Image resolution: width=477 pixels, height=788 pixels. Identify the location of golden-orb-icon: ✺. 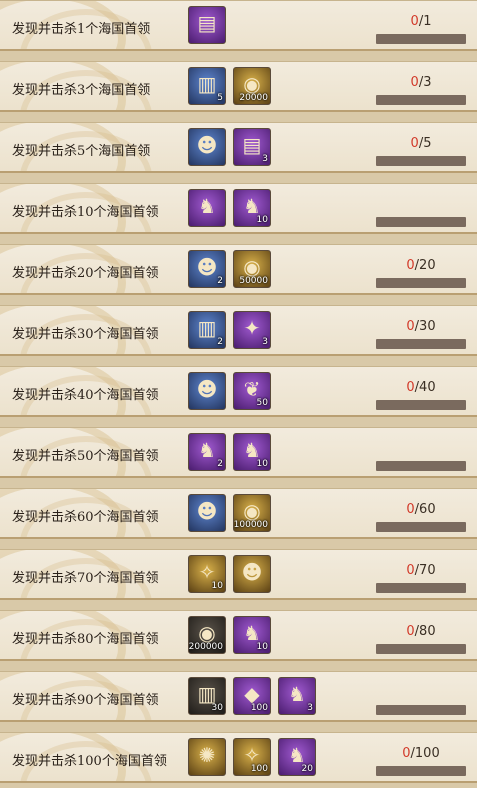
(207, 755).